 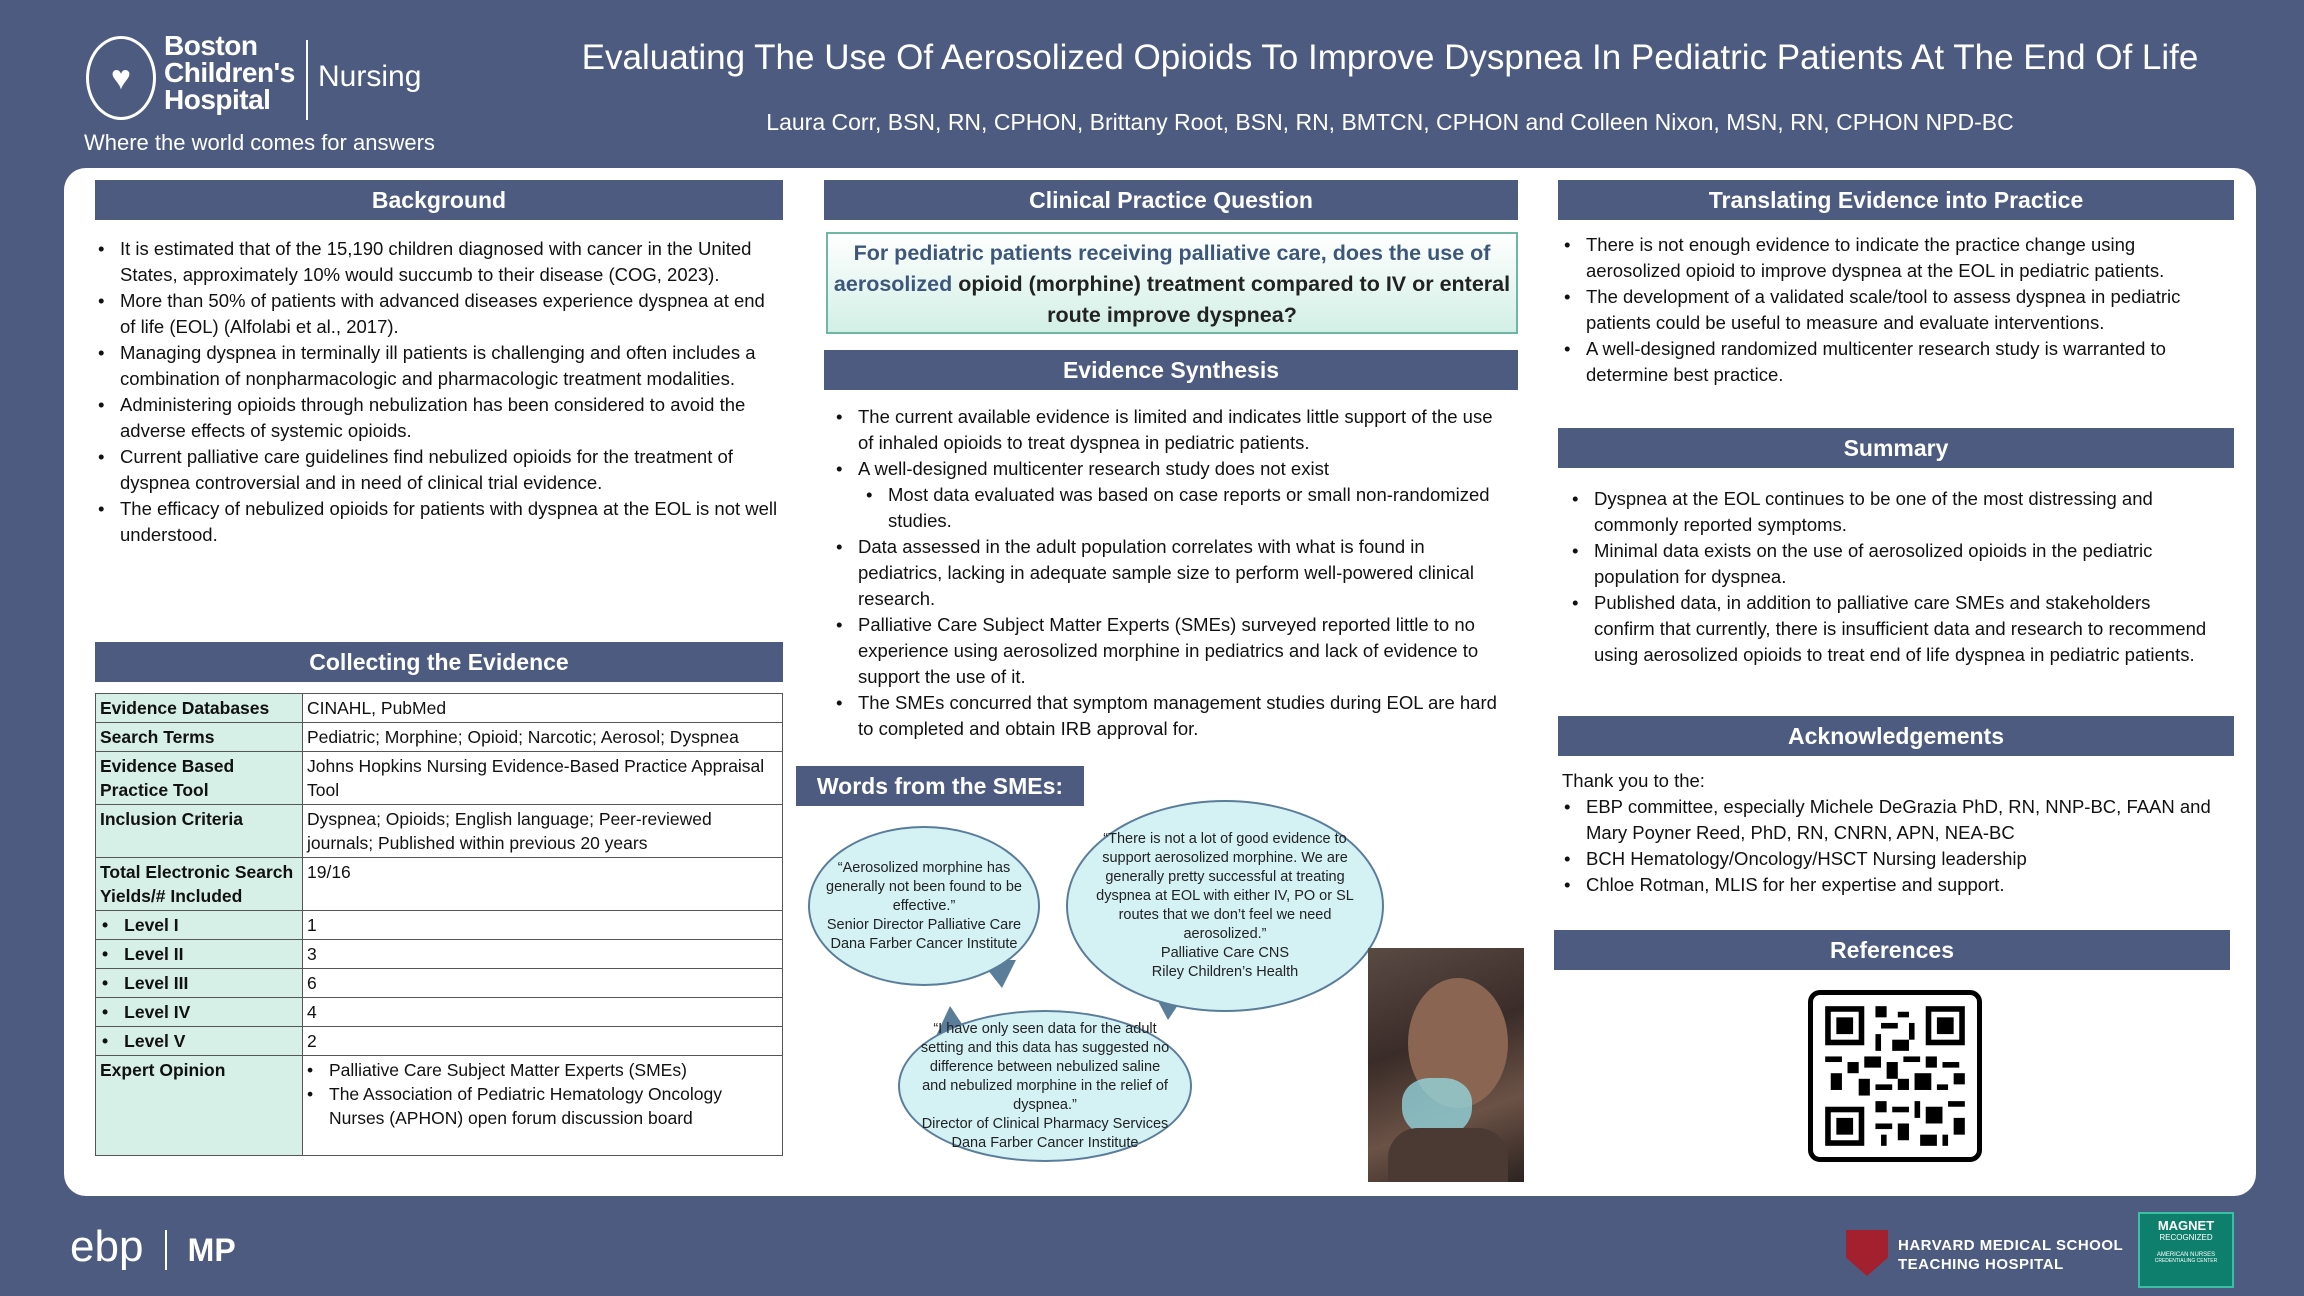 I want to click on table-row: • Level I1, so click(x=439, y=925).